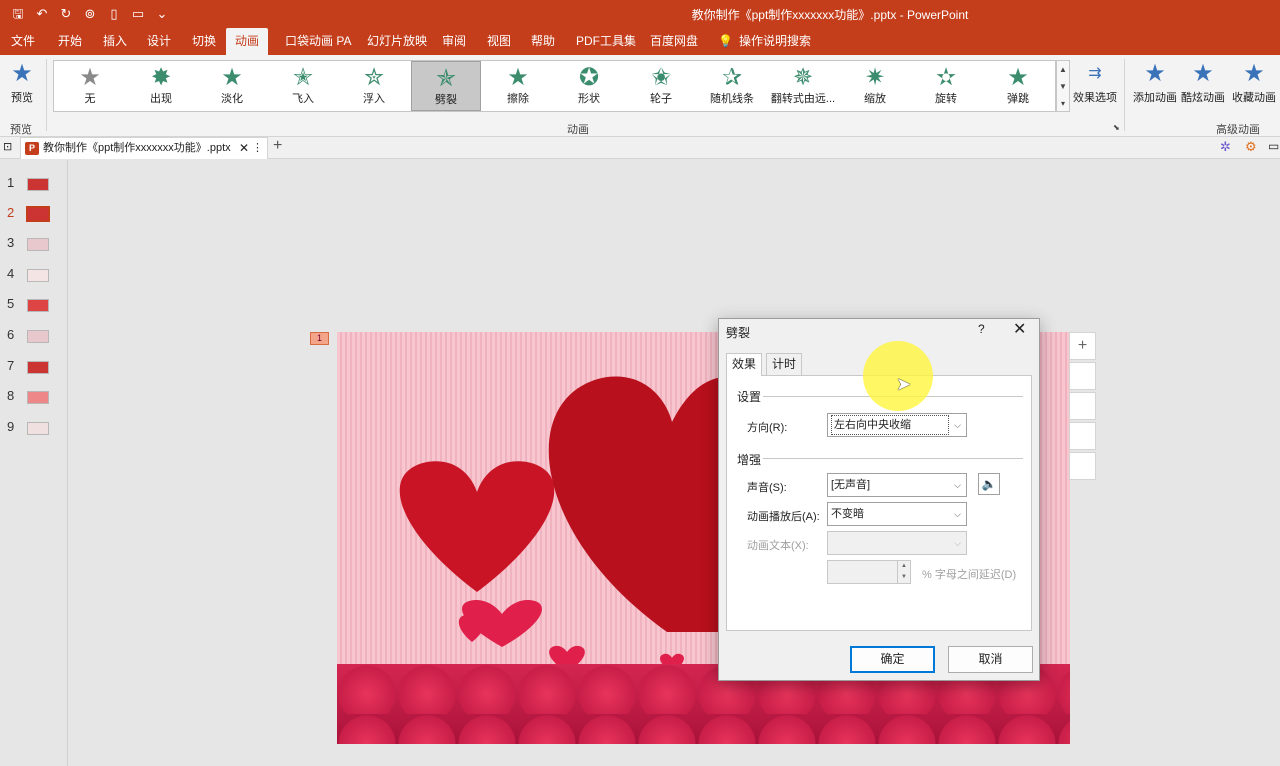 This screenshot has height=766, width=1280. What do you see at coordinates (319, 338) in the screenshot?
I see `animation-order-marker: 1` at bounding box center [319, 338].